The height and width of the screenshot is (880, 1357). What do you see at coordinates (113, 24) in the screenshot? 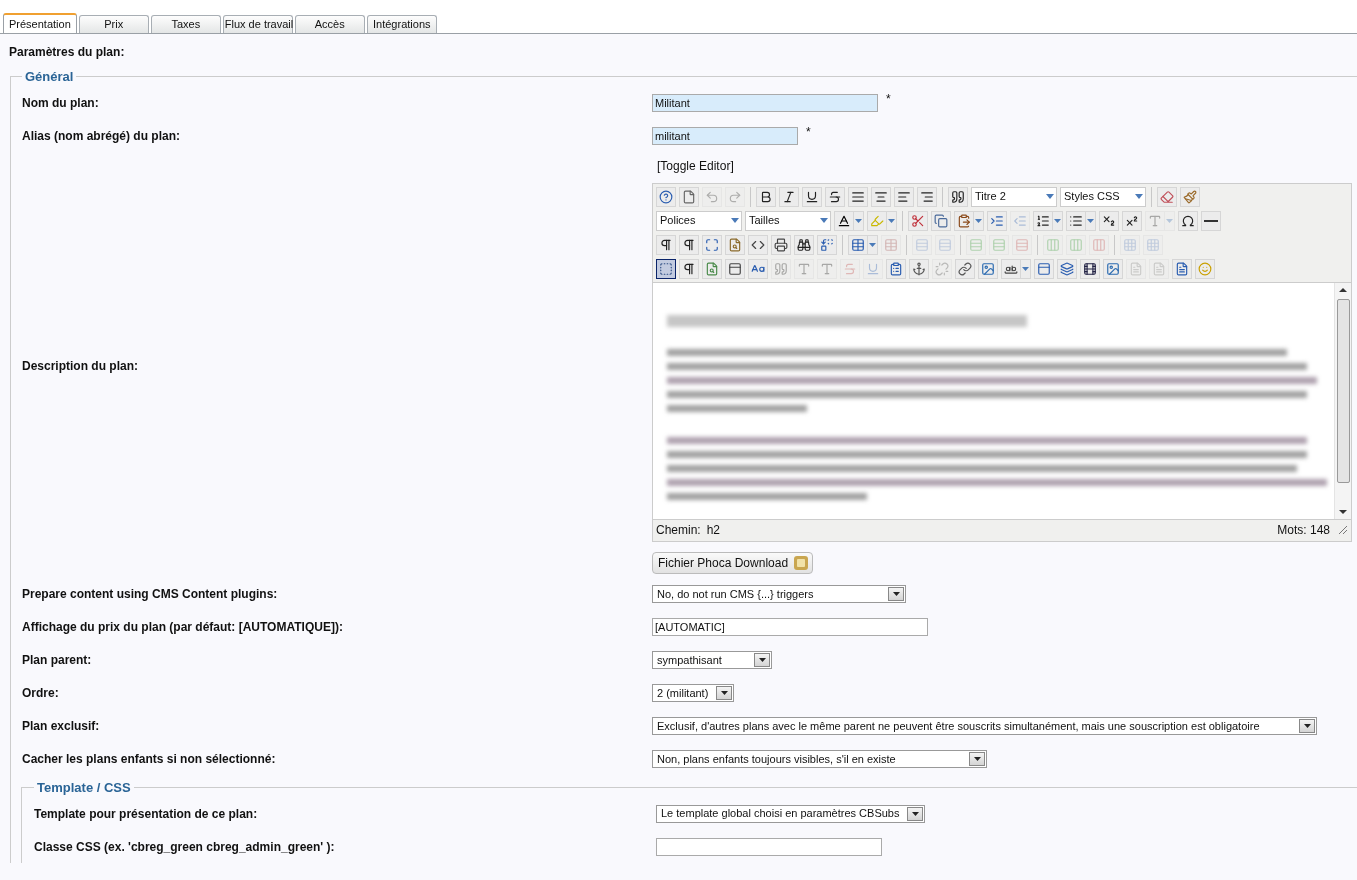
I see `tab: Prix` at bounding box center [113, 24].